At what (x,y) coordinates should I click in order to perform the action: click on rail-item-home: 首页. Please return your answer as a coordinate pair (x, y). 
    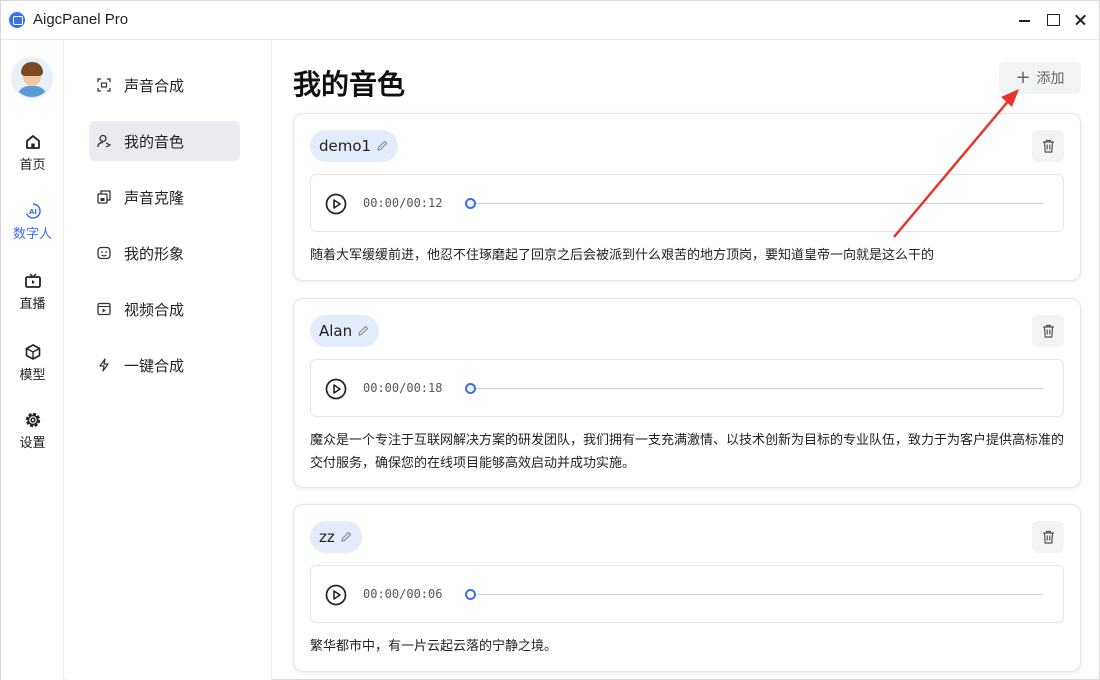
    Looking at the image, I should click on (32, 159).